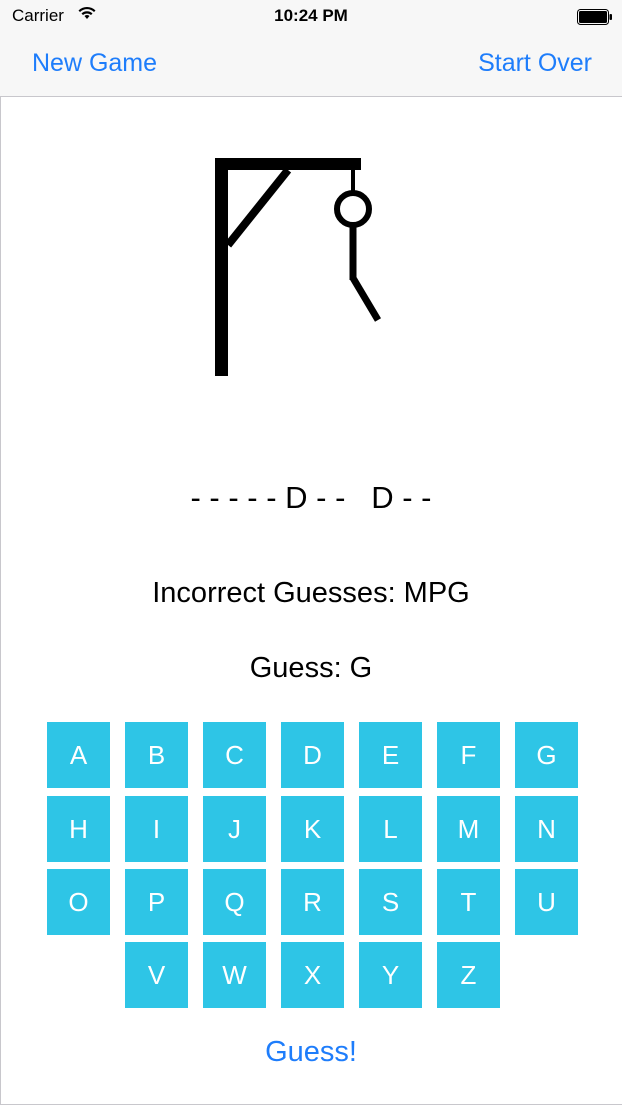 The width and height of the screenshot is (622, 1106). Describe the element at coordinates (234, 902) in the screenshot. I see `key-q: Q` at that location.